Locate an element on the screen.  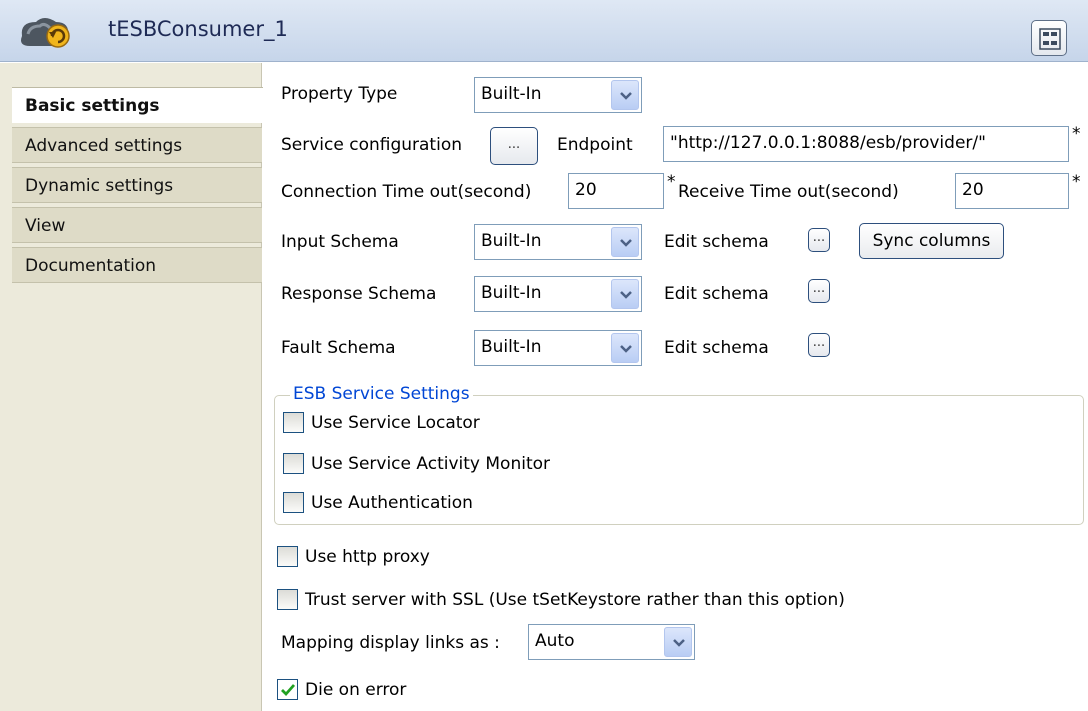
endpoint-input: "http://127.0.0.1:8088/esb/provider/" is located at coordinates (866, 144).